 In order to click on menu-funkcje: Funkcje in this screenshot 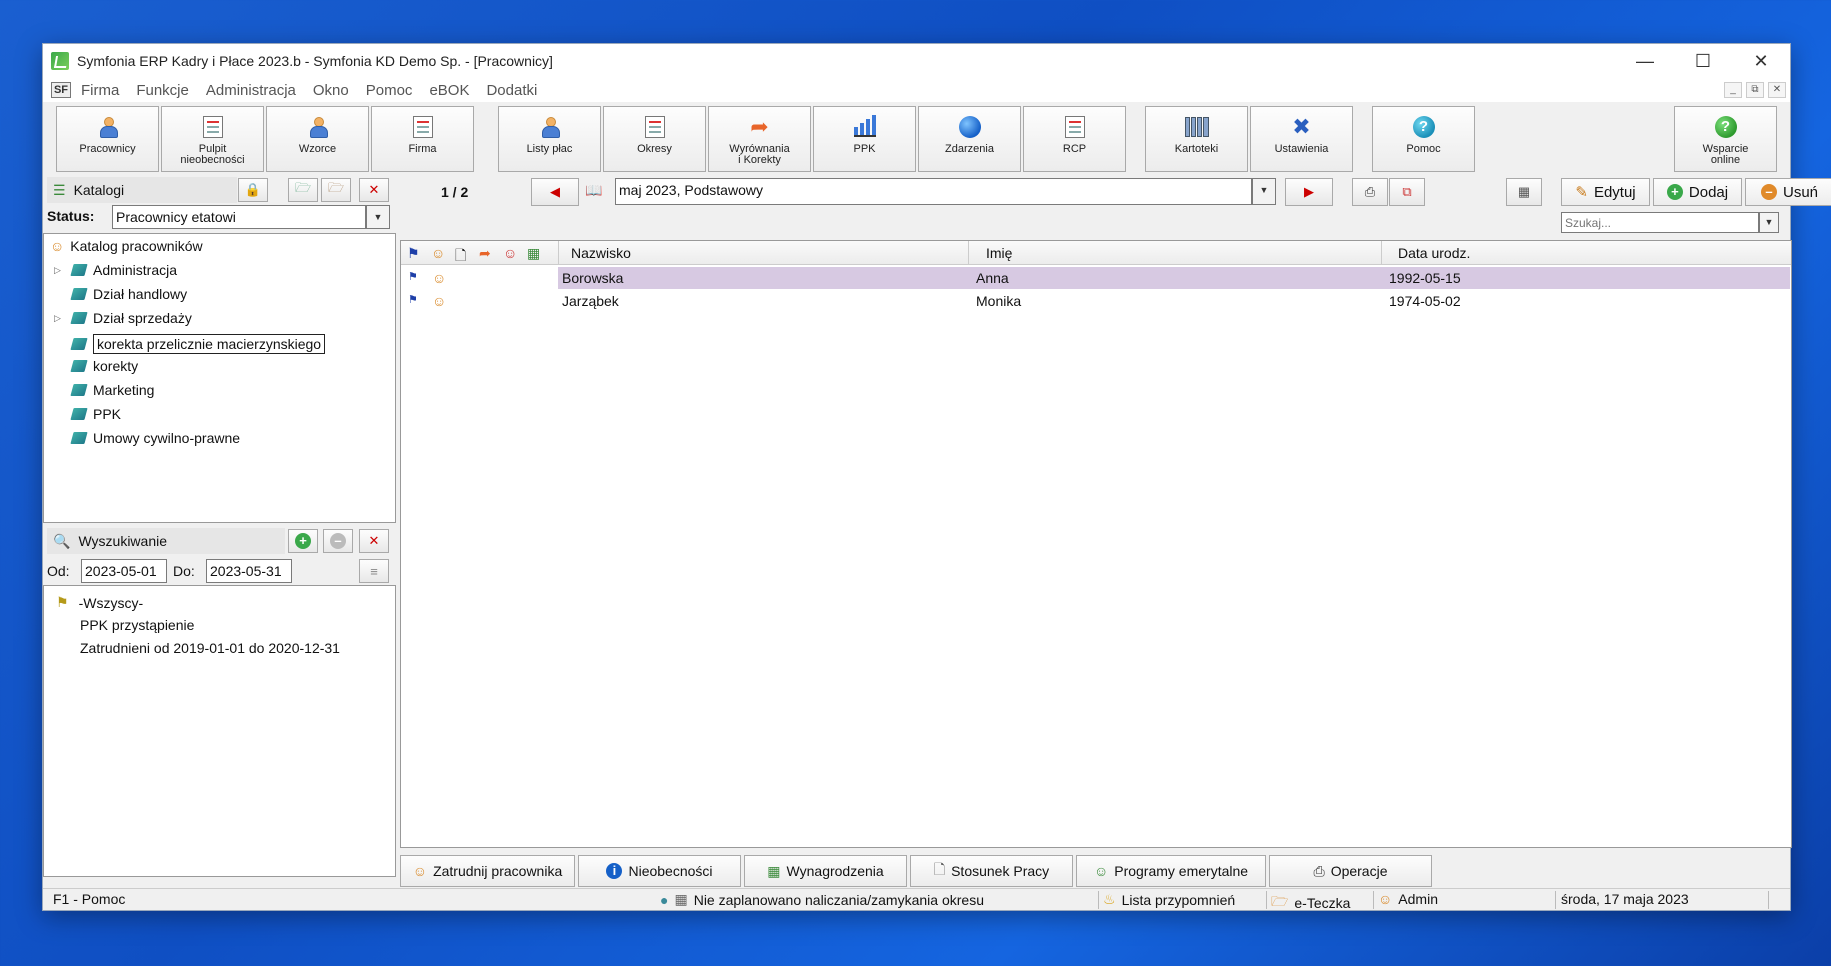, I will do `click(162, 90)`.